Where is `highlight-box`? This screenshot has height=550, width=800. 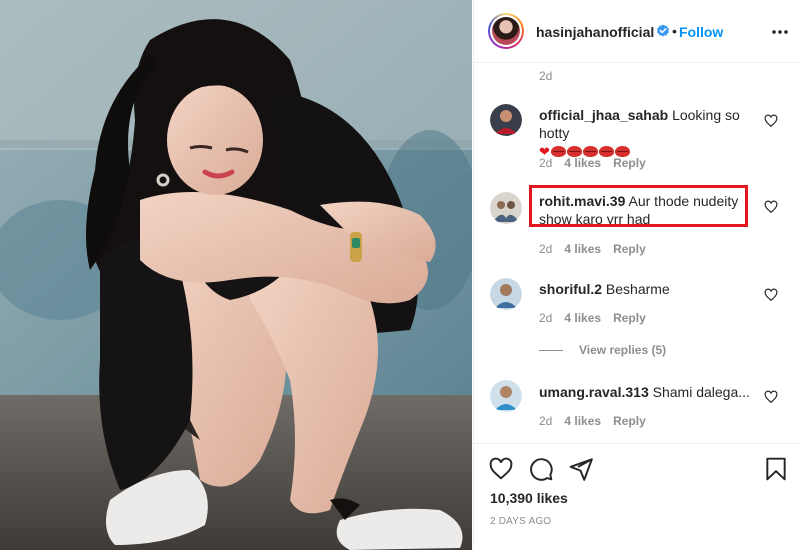
highlight-box is located at coordinates (638, 206).